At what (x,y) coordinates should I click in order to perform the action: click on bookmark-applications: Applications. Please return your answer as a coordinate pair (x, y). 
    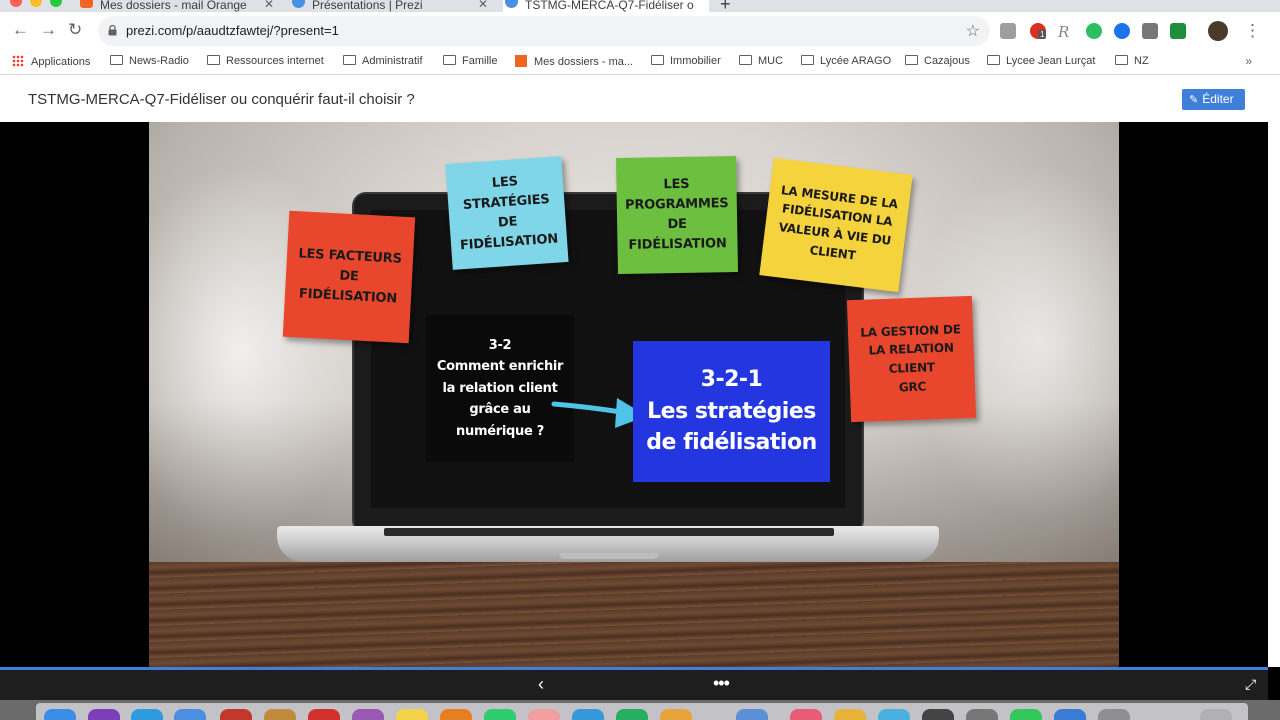
    Looking at the image, I should click on (51, 61).